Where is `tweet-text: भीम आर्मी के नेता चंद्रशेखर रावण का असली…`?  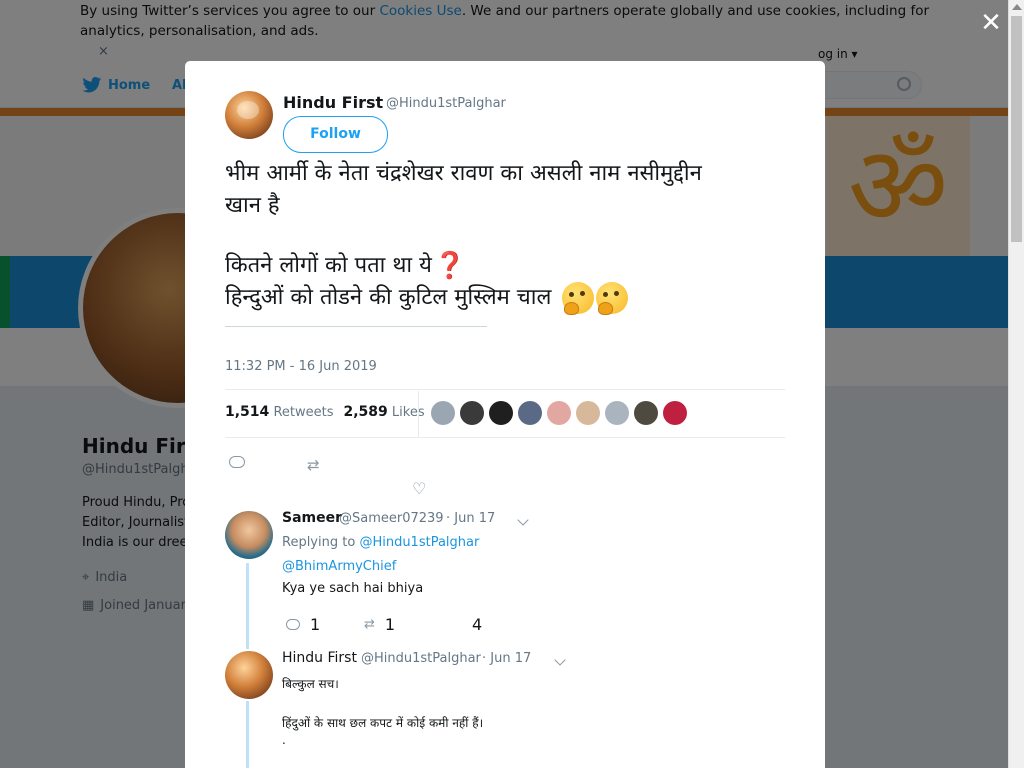
tweet-text: भीम आर्मी के नेता चंद्रशेखर रावण का असली… is located at coordinates (510, 236).